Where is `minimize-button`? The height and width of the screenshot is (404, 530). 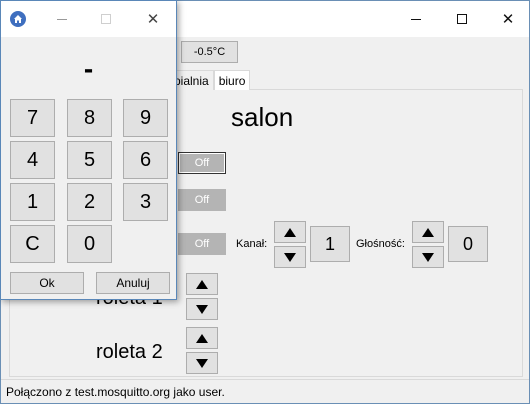
minimize-button is located at coordinates (416, 19).